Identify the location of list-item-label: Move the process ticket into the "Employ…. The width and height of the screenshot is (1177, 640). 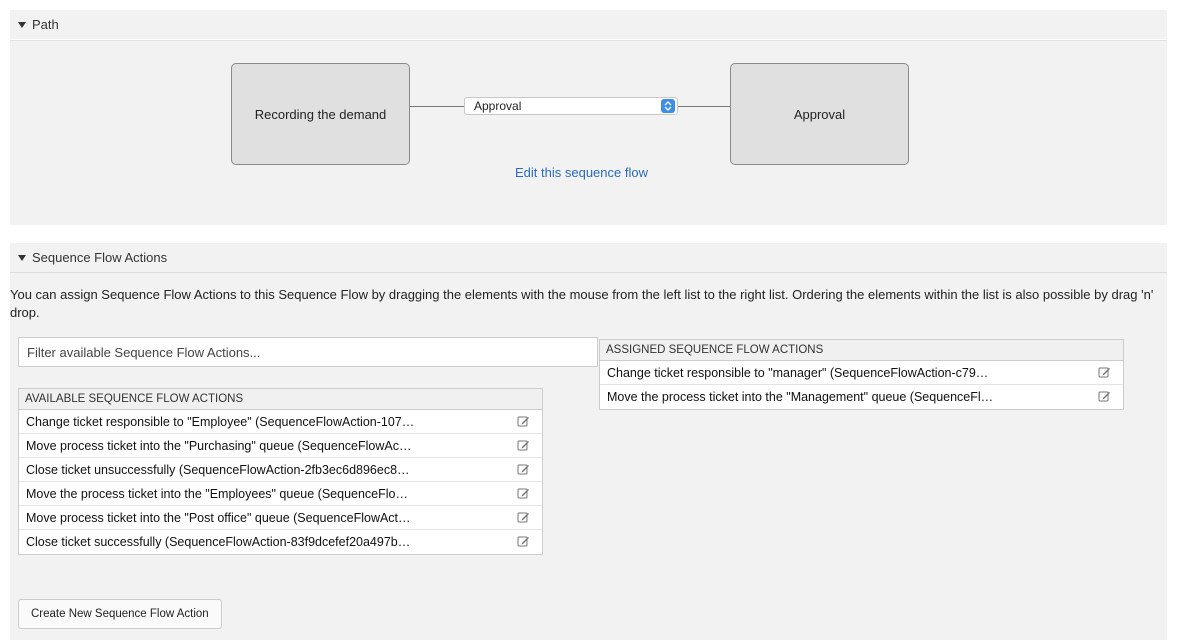
(217, 493).